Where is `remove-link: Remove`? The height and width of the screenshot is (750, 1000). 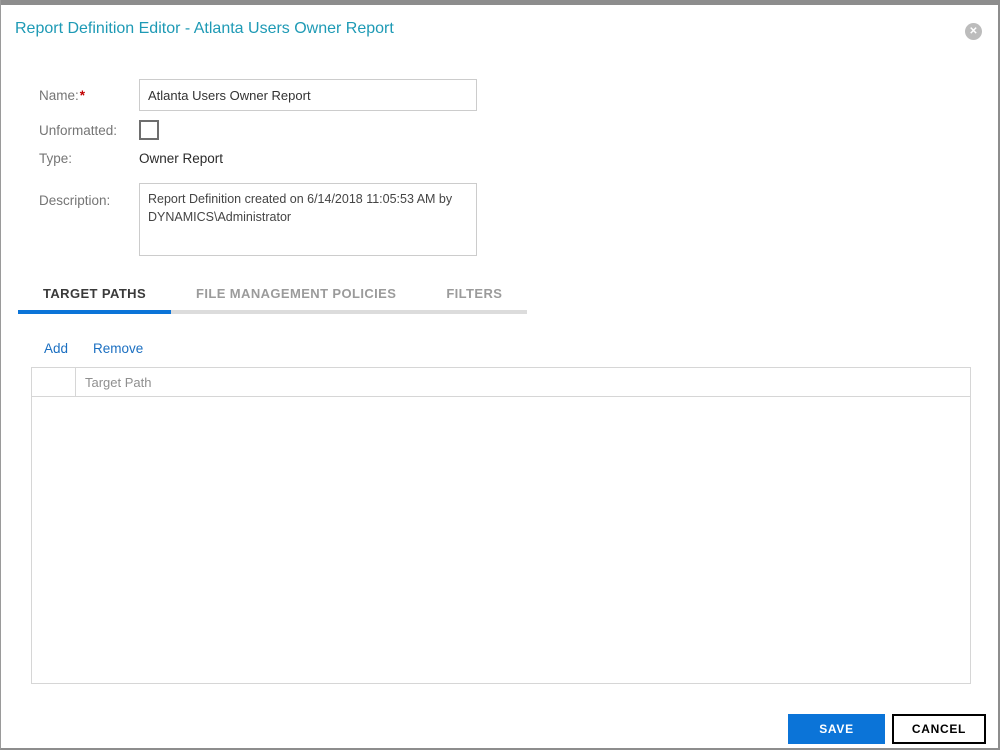 remove-link: Remove is located at coordinates (118, 349).